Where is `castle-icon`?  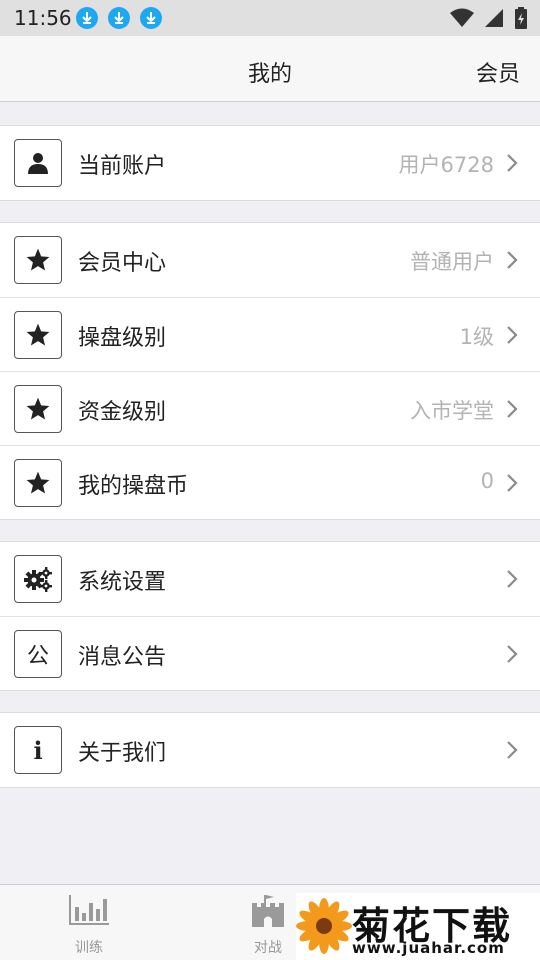 castle-icon is located at coordinates (268, 911).